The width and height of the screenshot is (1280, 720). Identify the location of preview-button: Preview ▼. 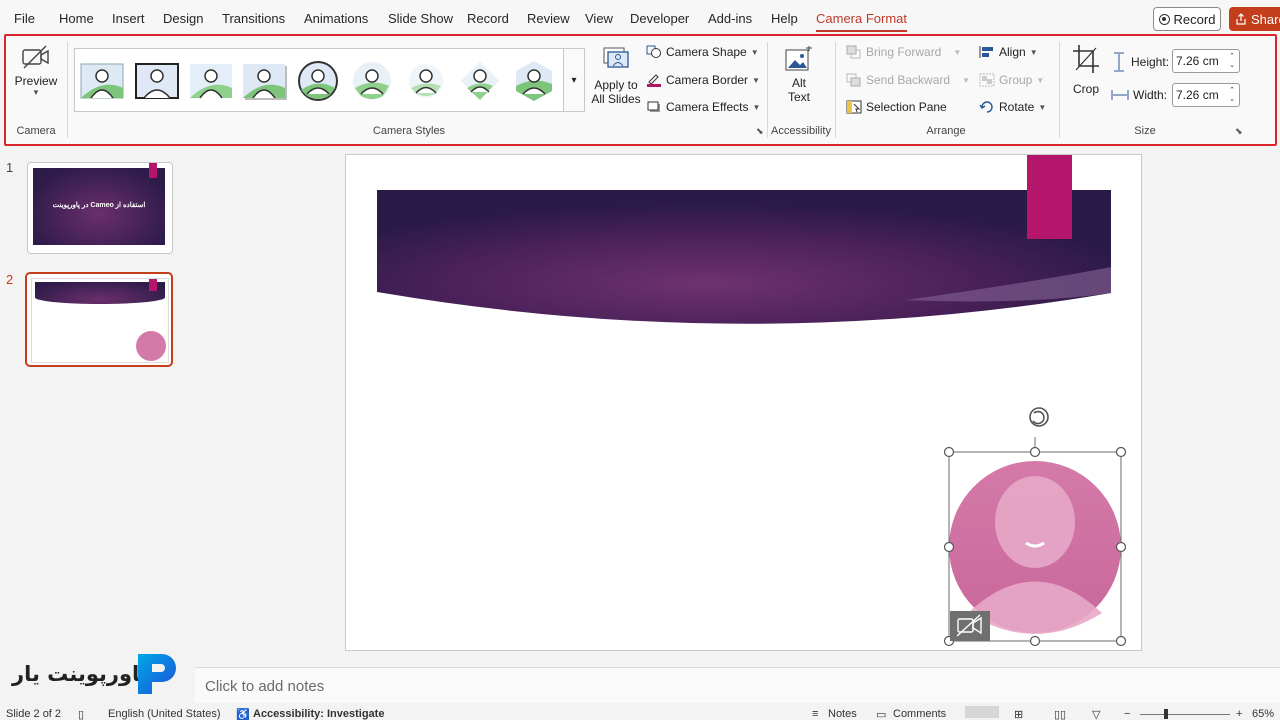
(36, 79).